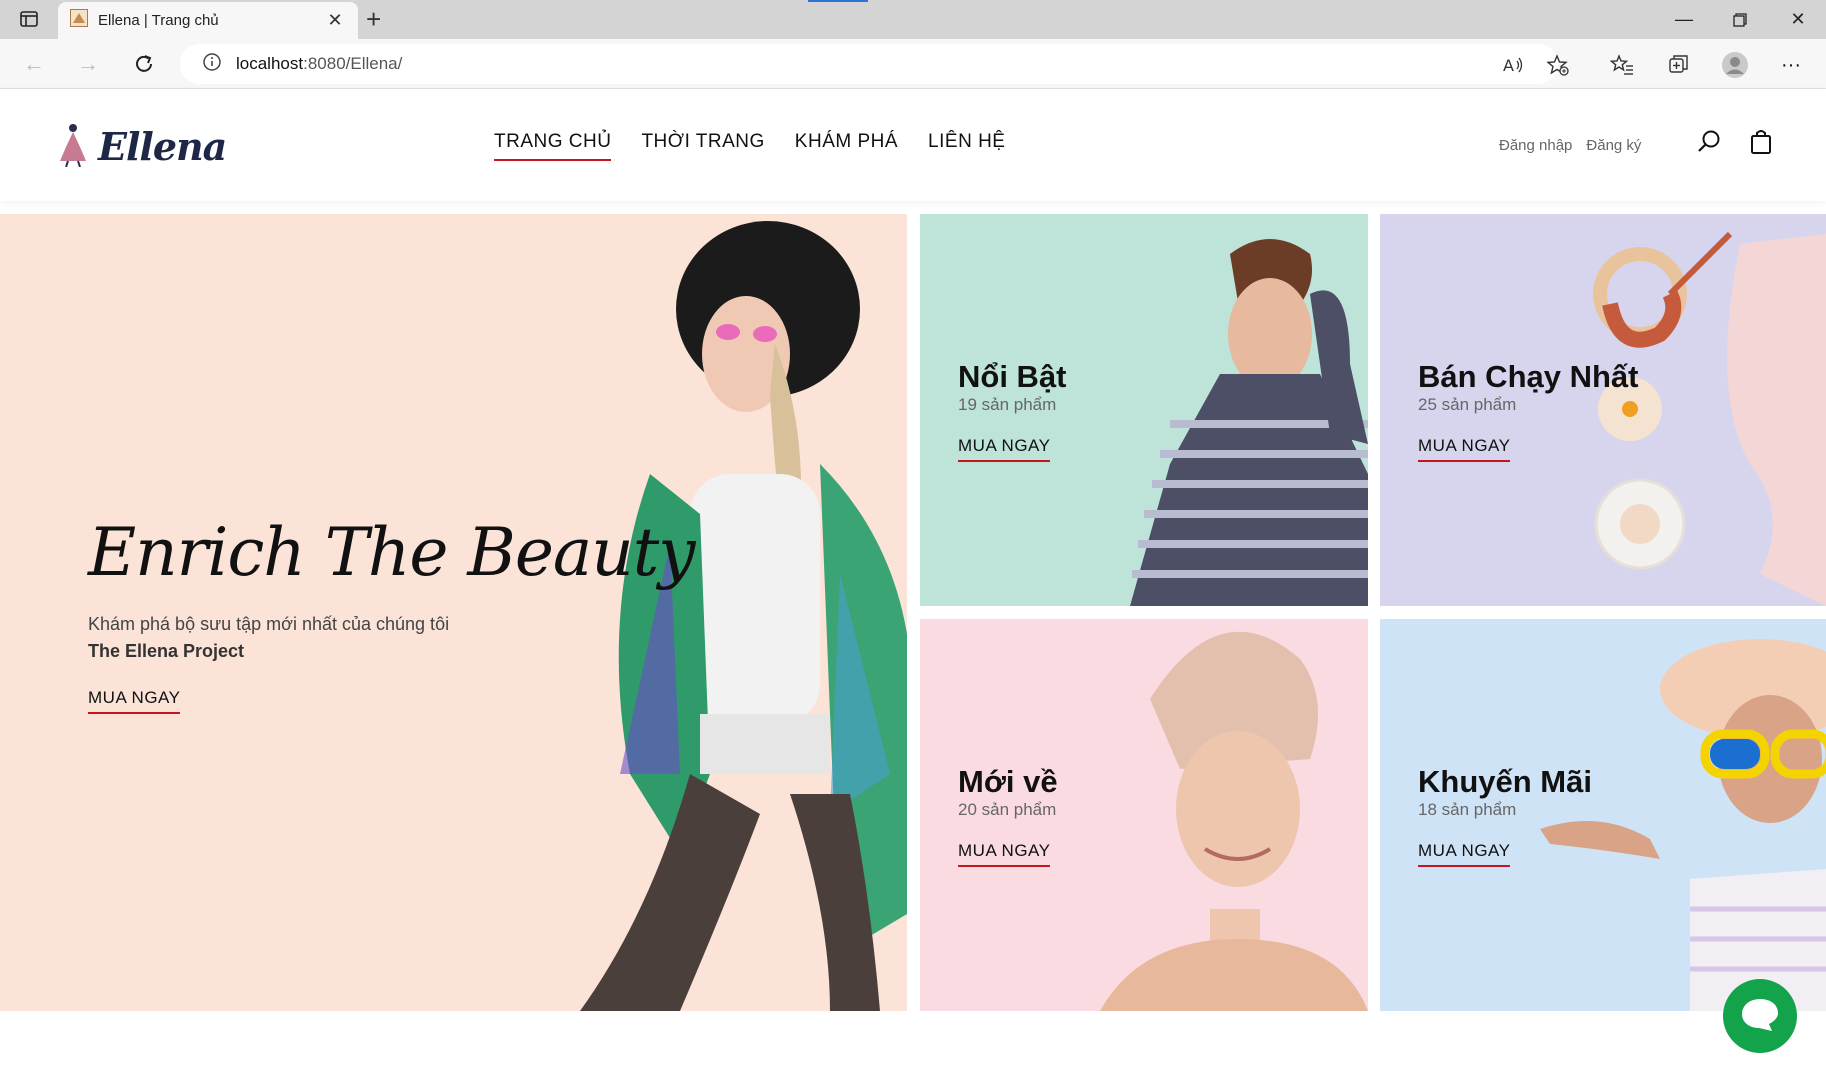  Describe the element at coordinates (134, 701) in the screenshot. I see `hero-shop-now-button: MUA NGAY` at that location.